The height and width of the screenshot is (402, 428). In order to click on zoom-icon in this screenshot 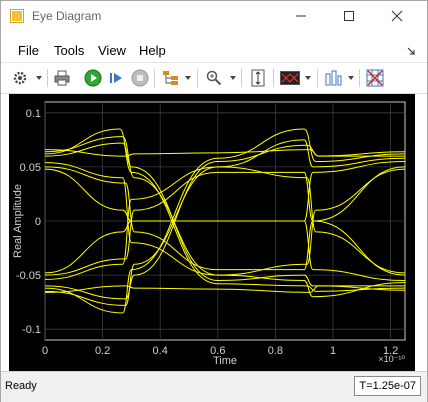, I will do `click(214, 78)`.